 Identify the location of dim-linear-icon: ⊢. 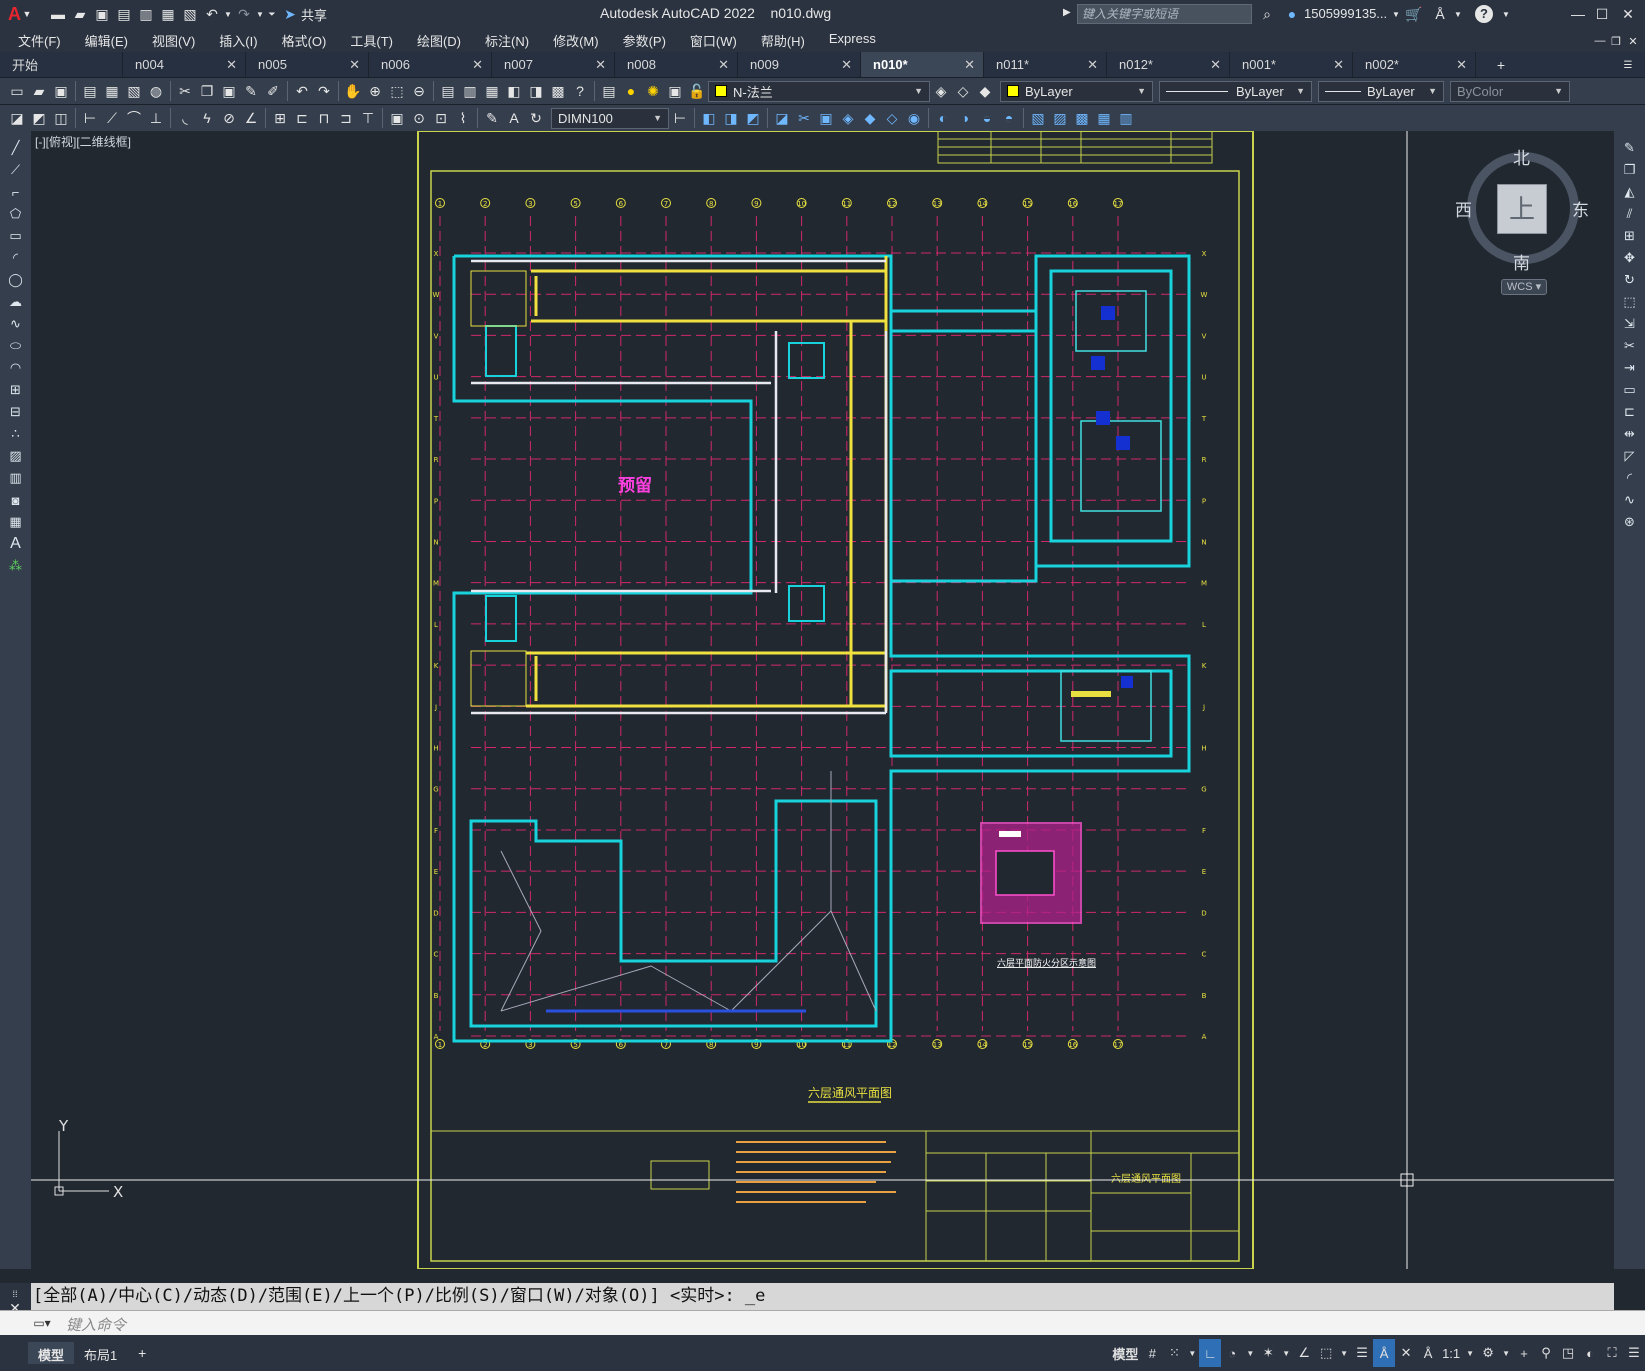
(90, 118).